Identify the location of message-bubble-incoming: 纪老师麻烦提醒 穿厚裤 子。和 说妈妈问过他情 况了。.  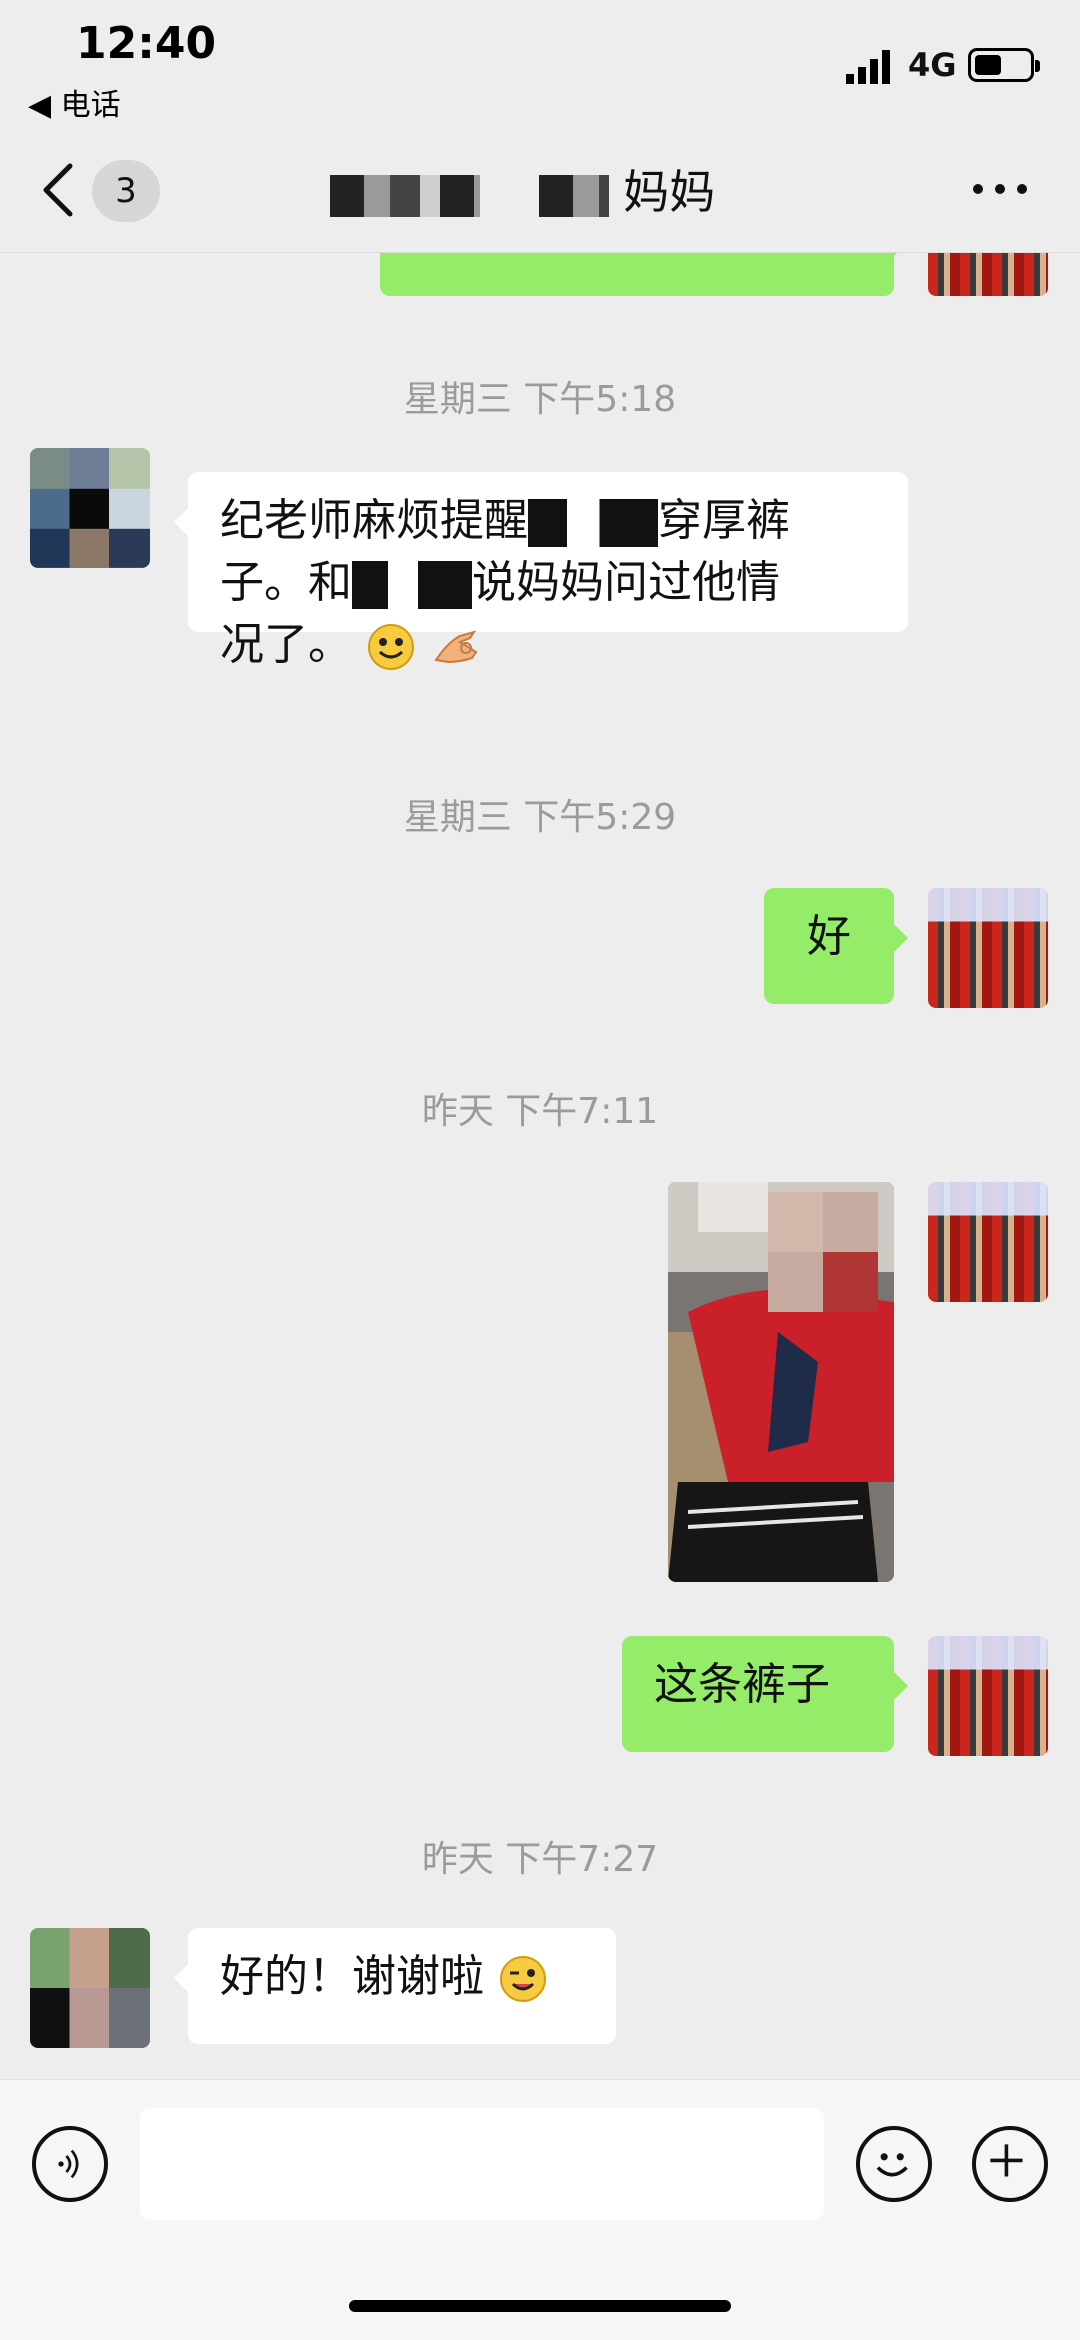
(541, 571).